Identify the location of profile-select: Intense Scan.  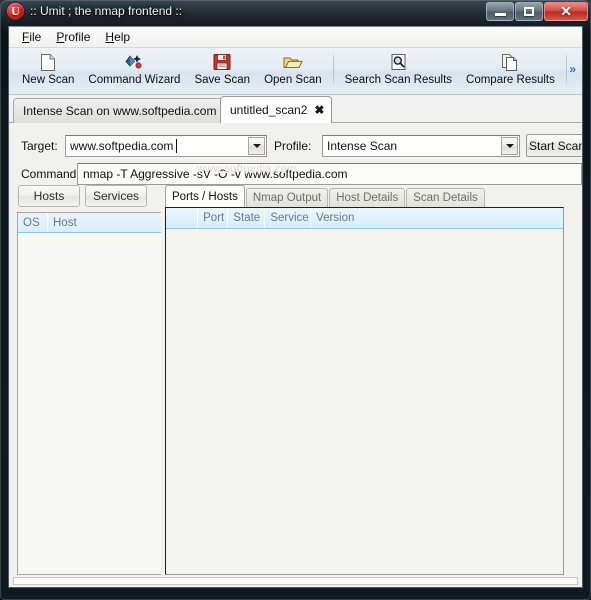
(421, 146).